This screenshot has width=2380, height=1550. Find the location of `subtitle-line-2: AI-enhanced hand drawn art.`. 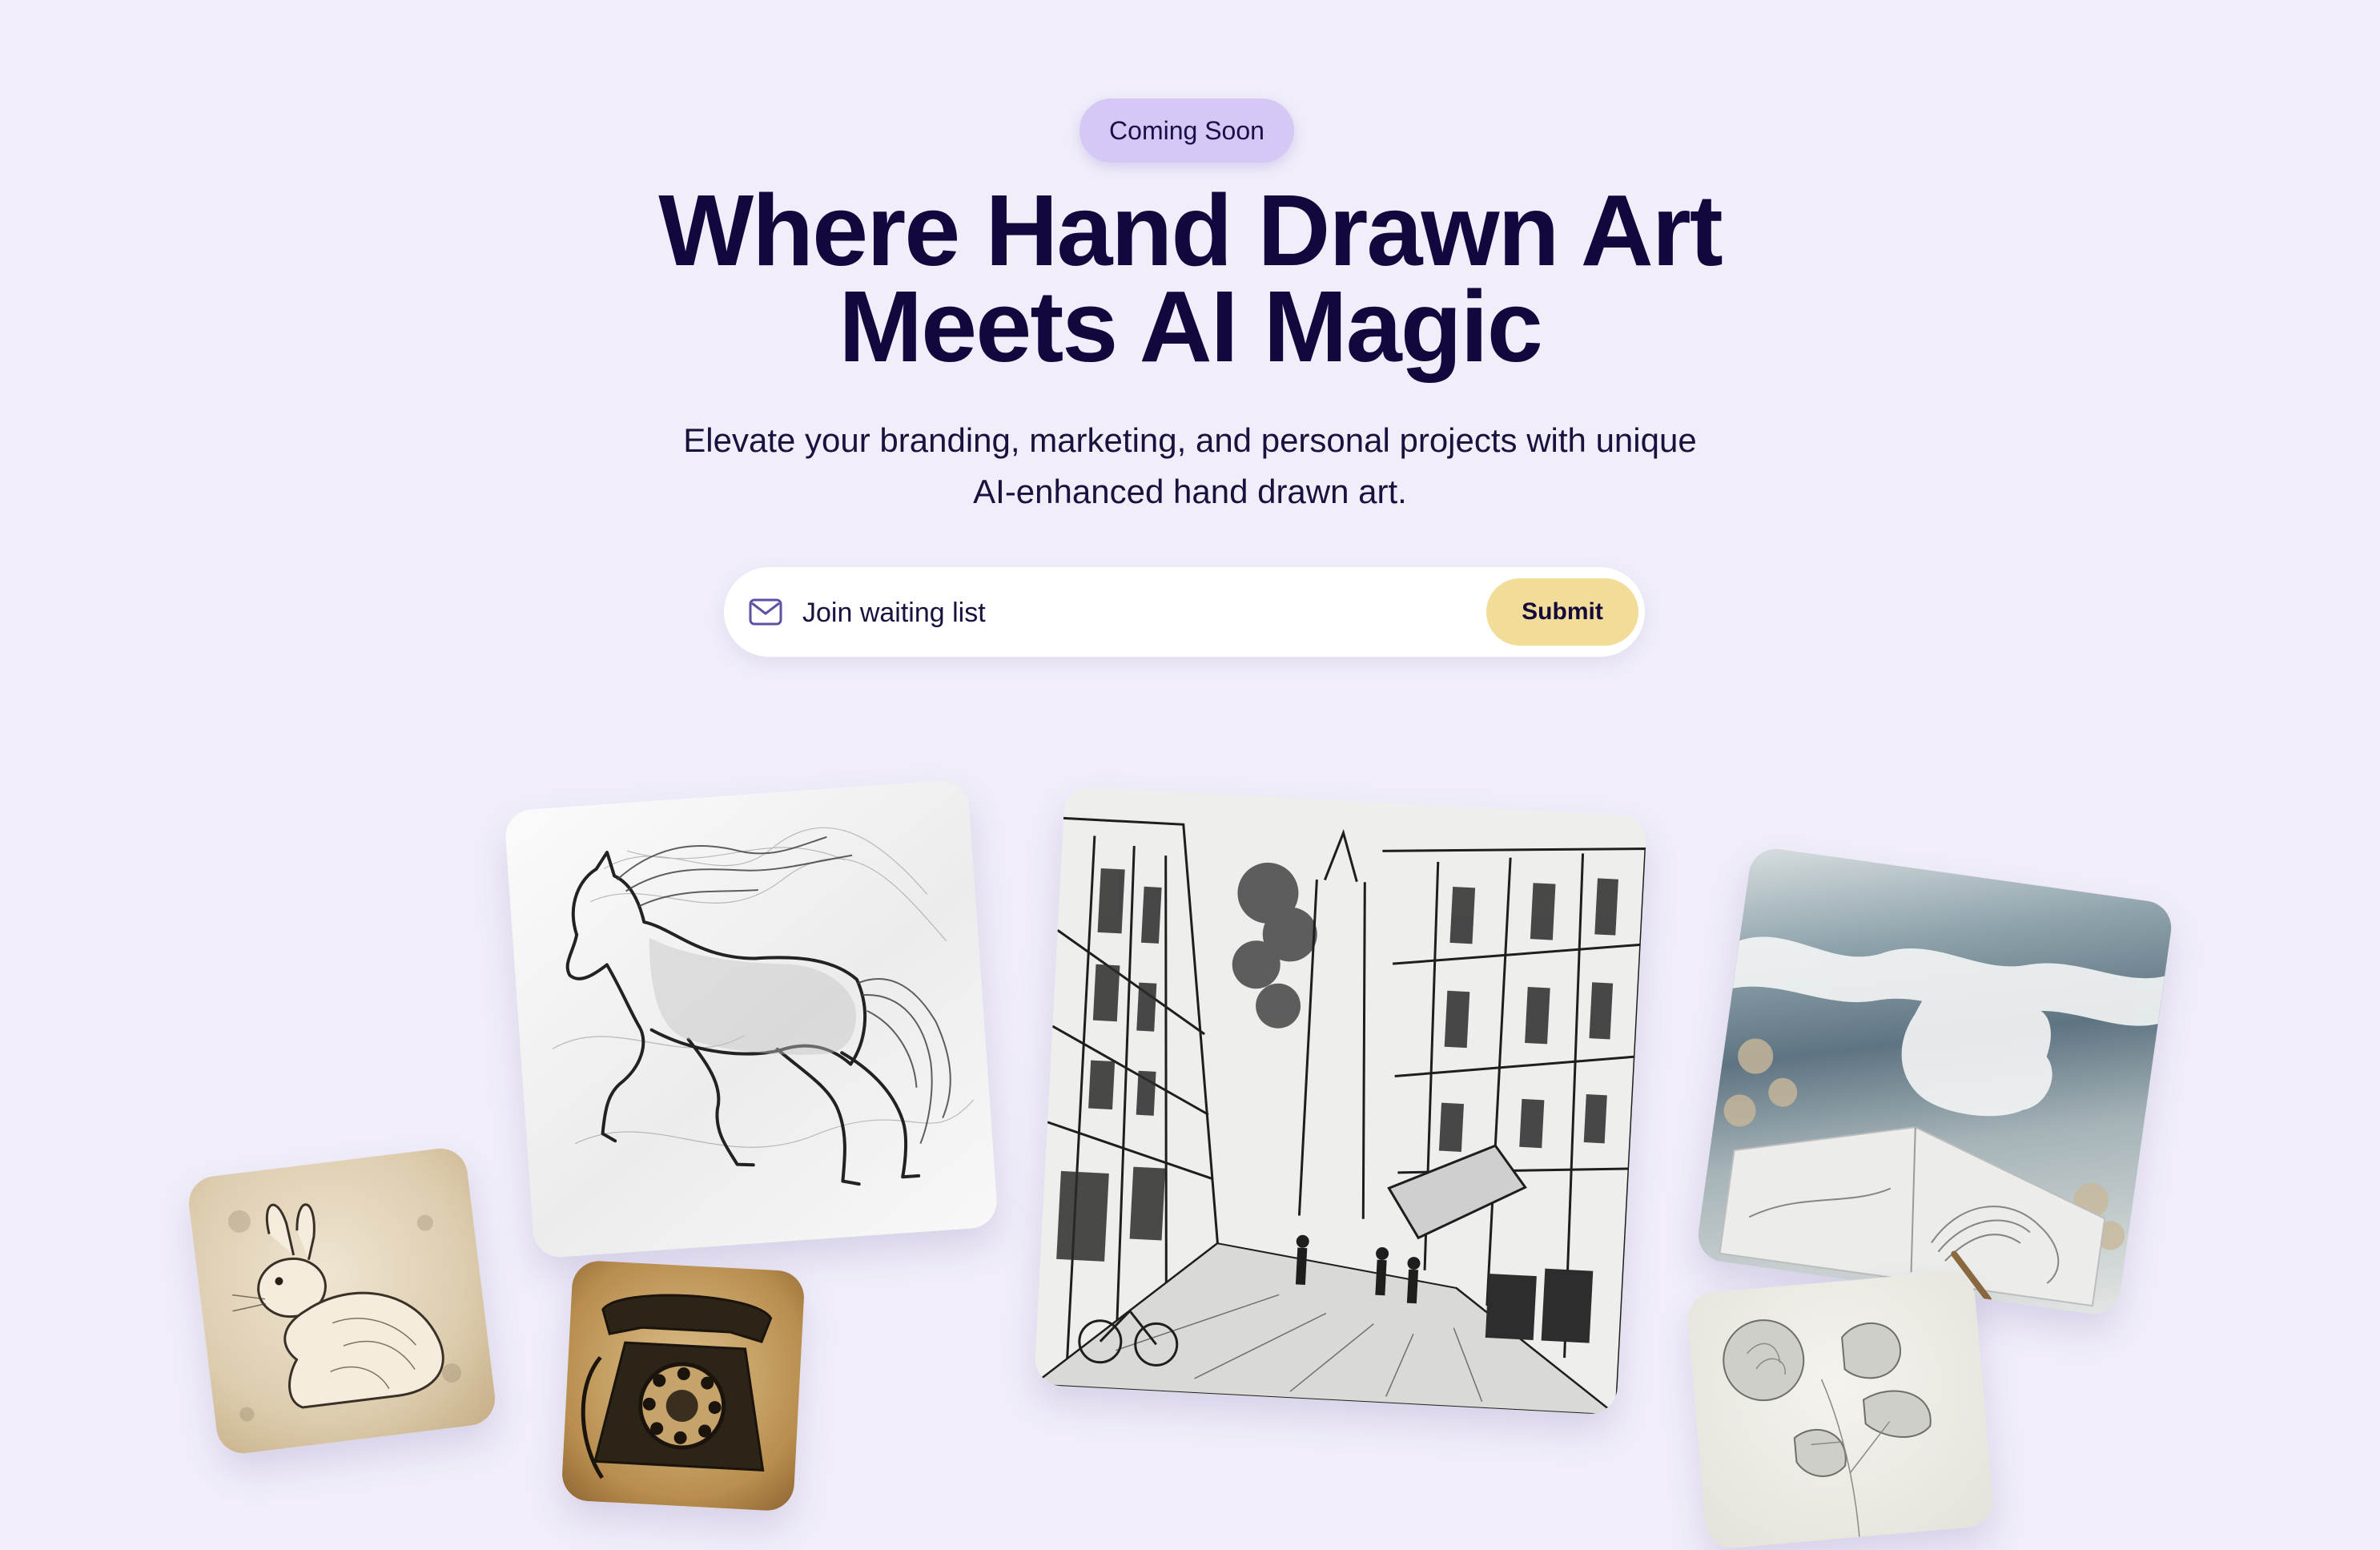

subtitle-line-2: AI-enhanced hand drawn art. is located at coordinates (1190, 491).